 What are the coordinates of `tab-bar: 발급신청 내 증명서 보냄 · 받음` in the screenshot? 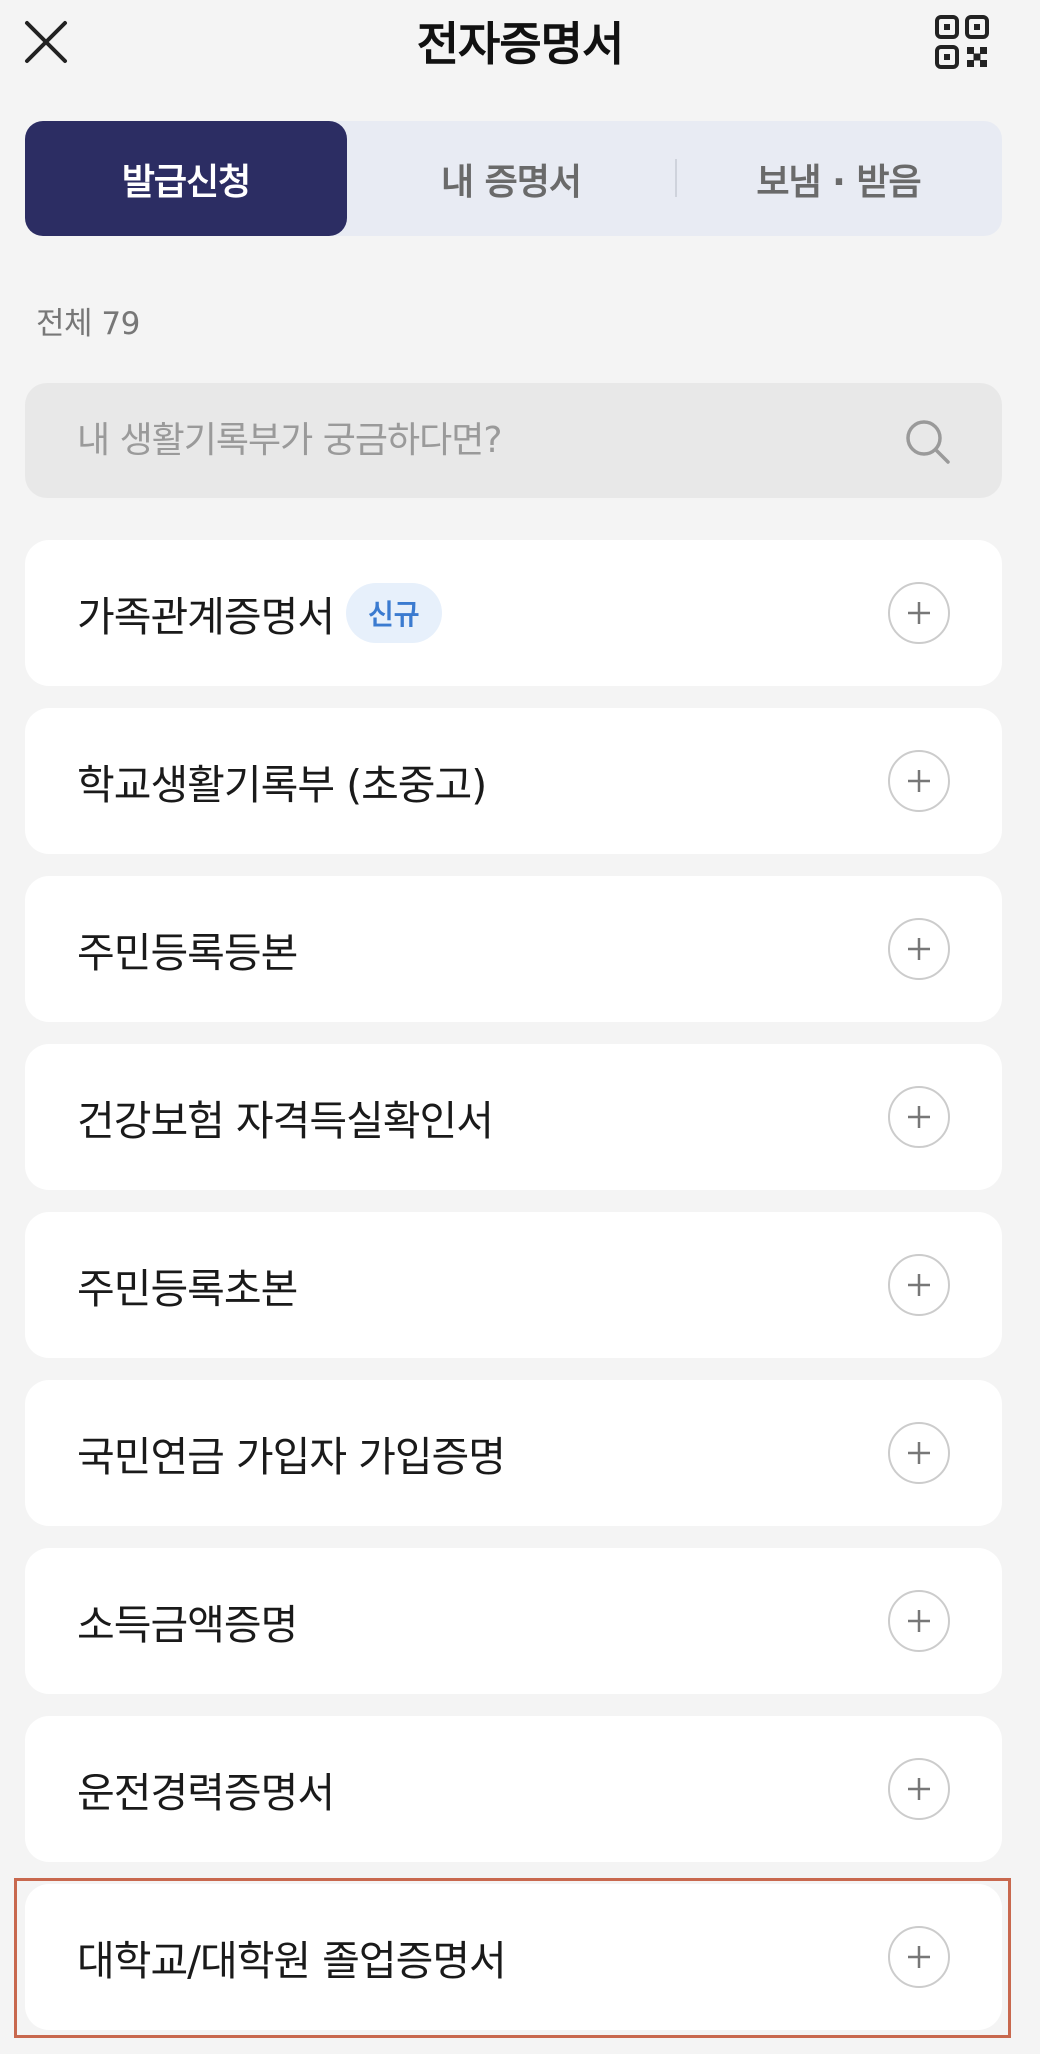 It's located at (513, 178).